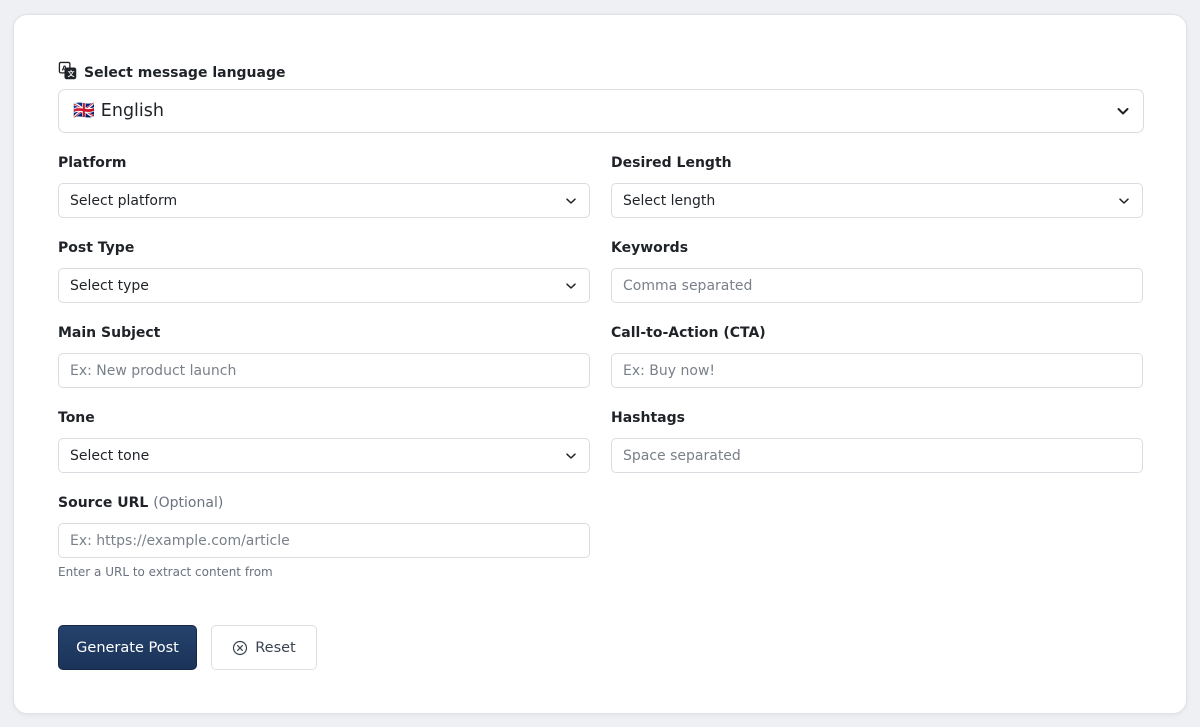 The width and height of the screenshot is (1200, 727). Describe the element at coordinates (275, 647) in the screenshot. I see `reset-label: Reset` at that location.